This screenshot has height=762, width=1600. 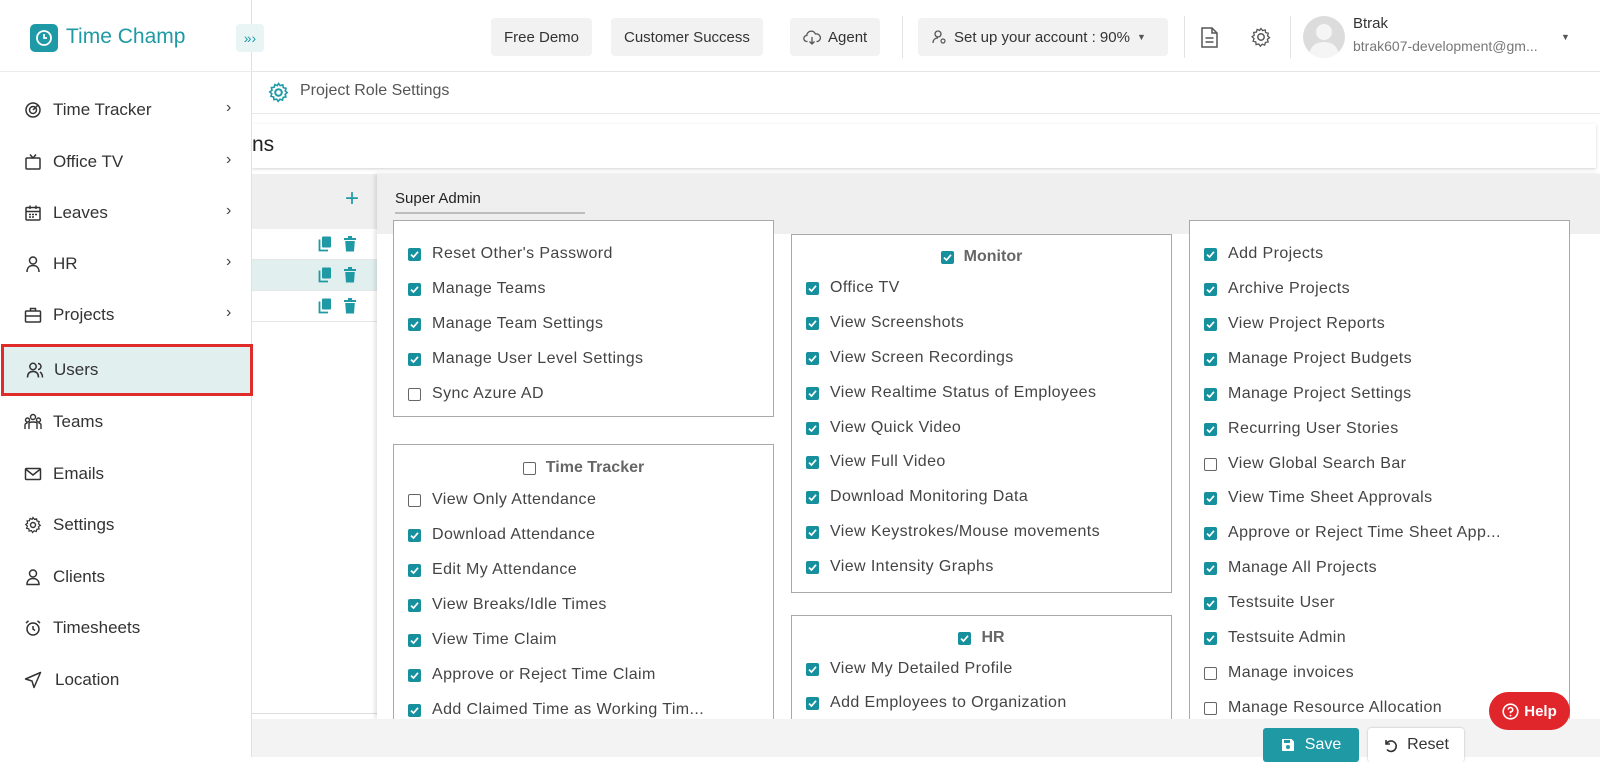 What do you see at coordinates (525, 359) in the screenshot?
I see `permission-item: Manage User Level Settings` at bounding box center [525, 359].